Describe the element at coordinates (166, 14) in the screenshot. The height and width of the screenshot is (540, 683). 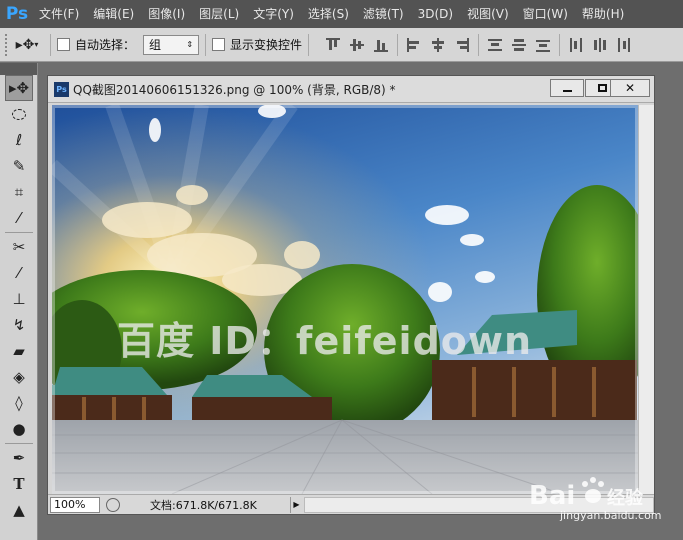
I see `menu-image: 图像(I)` at that location.